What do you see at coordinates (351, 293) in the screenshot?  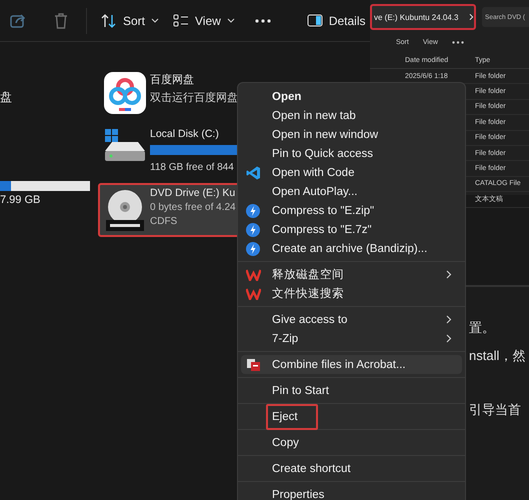 I see `menu-item: 文件快速搜索` at bounding box center [351, 293].